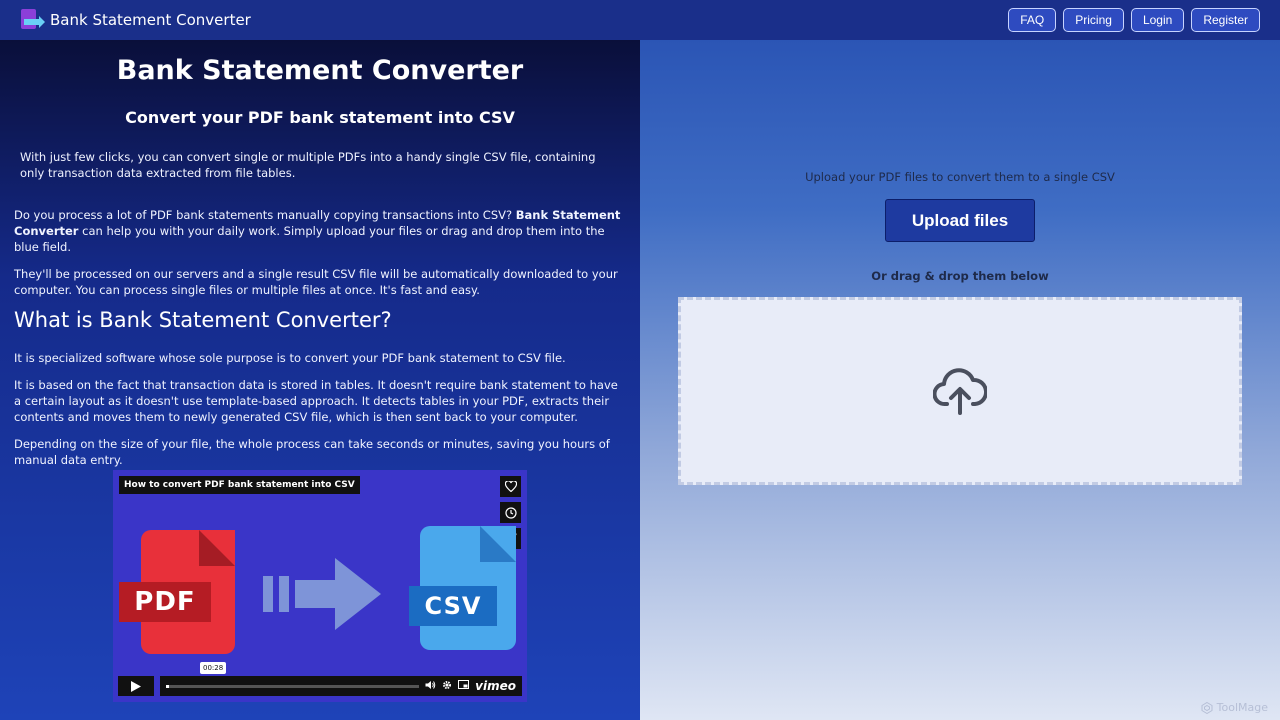 The width and height of the screenshot is (1280, 720). I want to click on cloud-upload-icon, so click(960, 391).